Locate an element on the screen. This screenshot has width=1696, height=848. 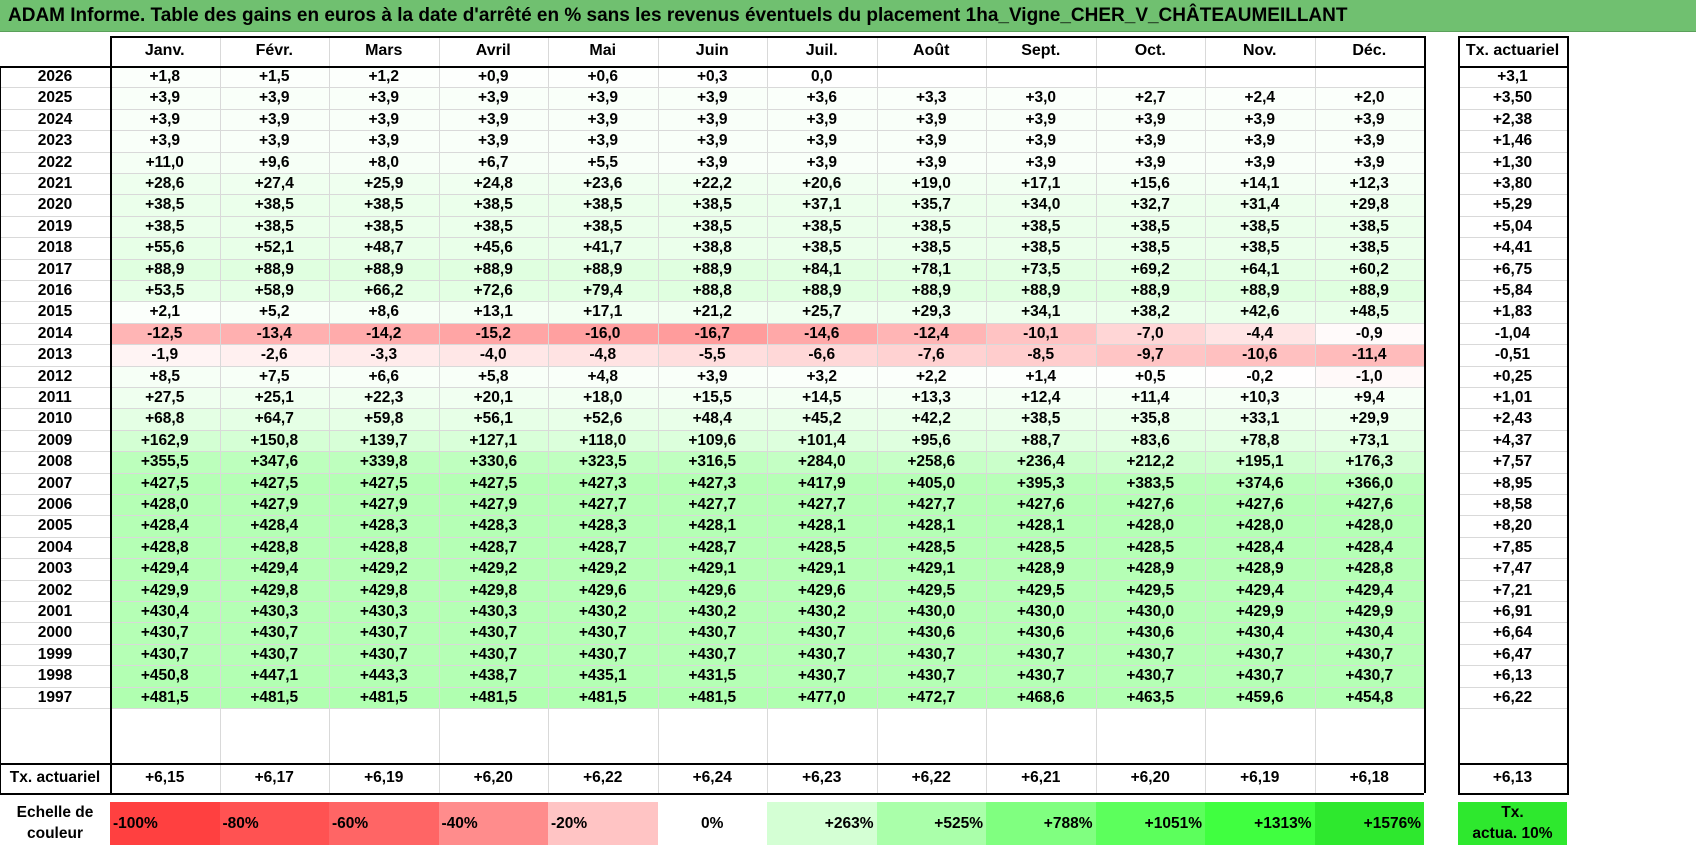
table-cell: +25,7 is located at coordinates (822, 312).